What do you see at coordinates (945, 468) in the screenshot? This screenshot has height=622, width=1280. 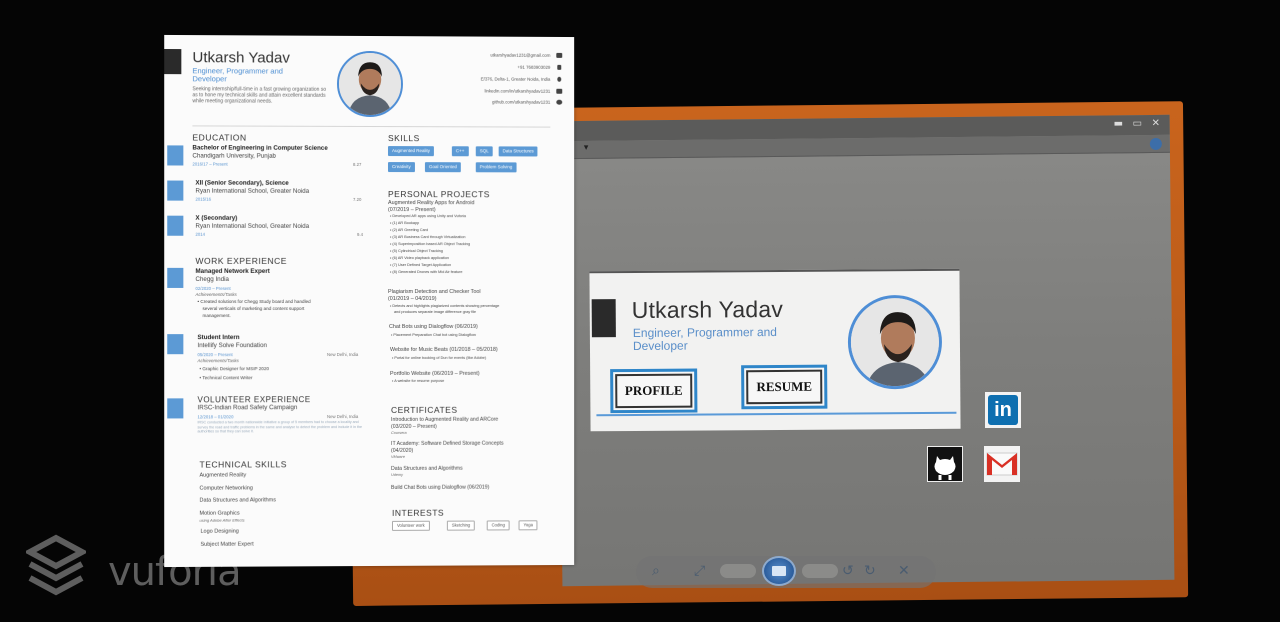 I see `github-octocat-icon` at bounding box center [945, 468].